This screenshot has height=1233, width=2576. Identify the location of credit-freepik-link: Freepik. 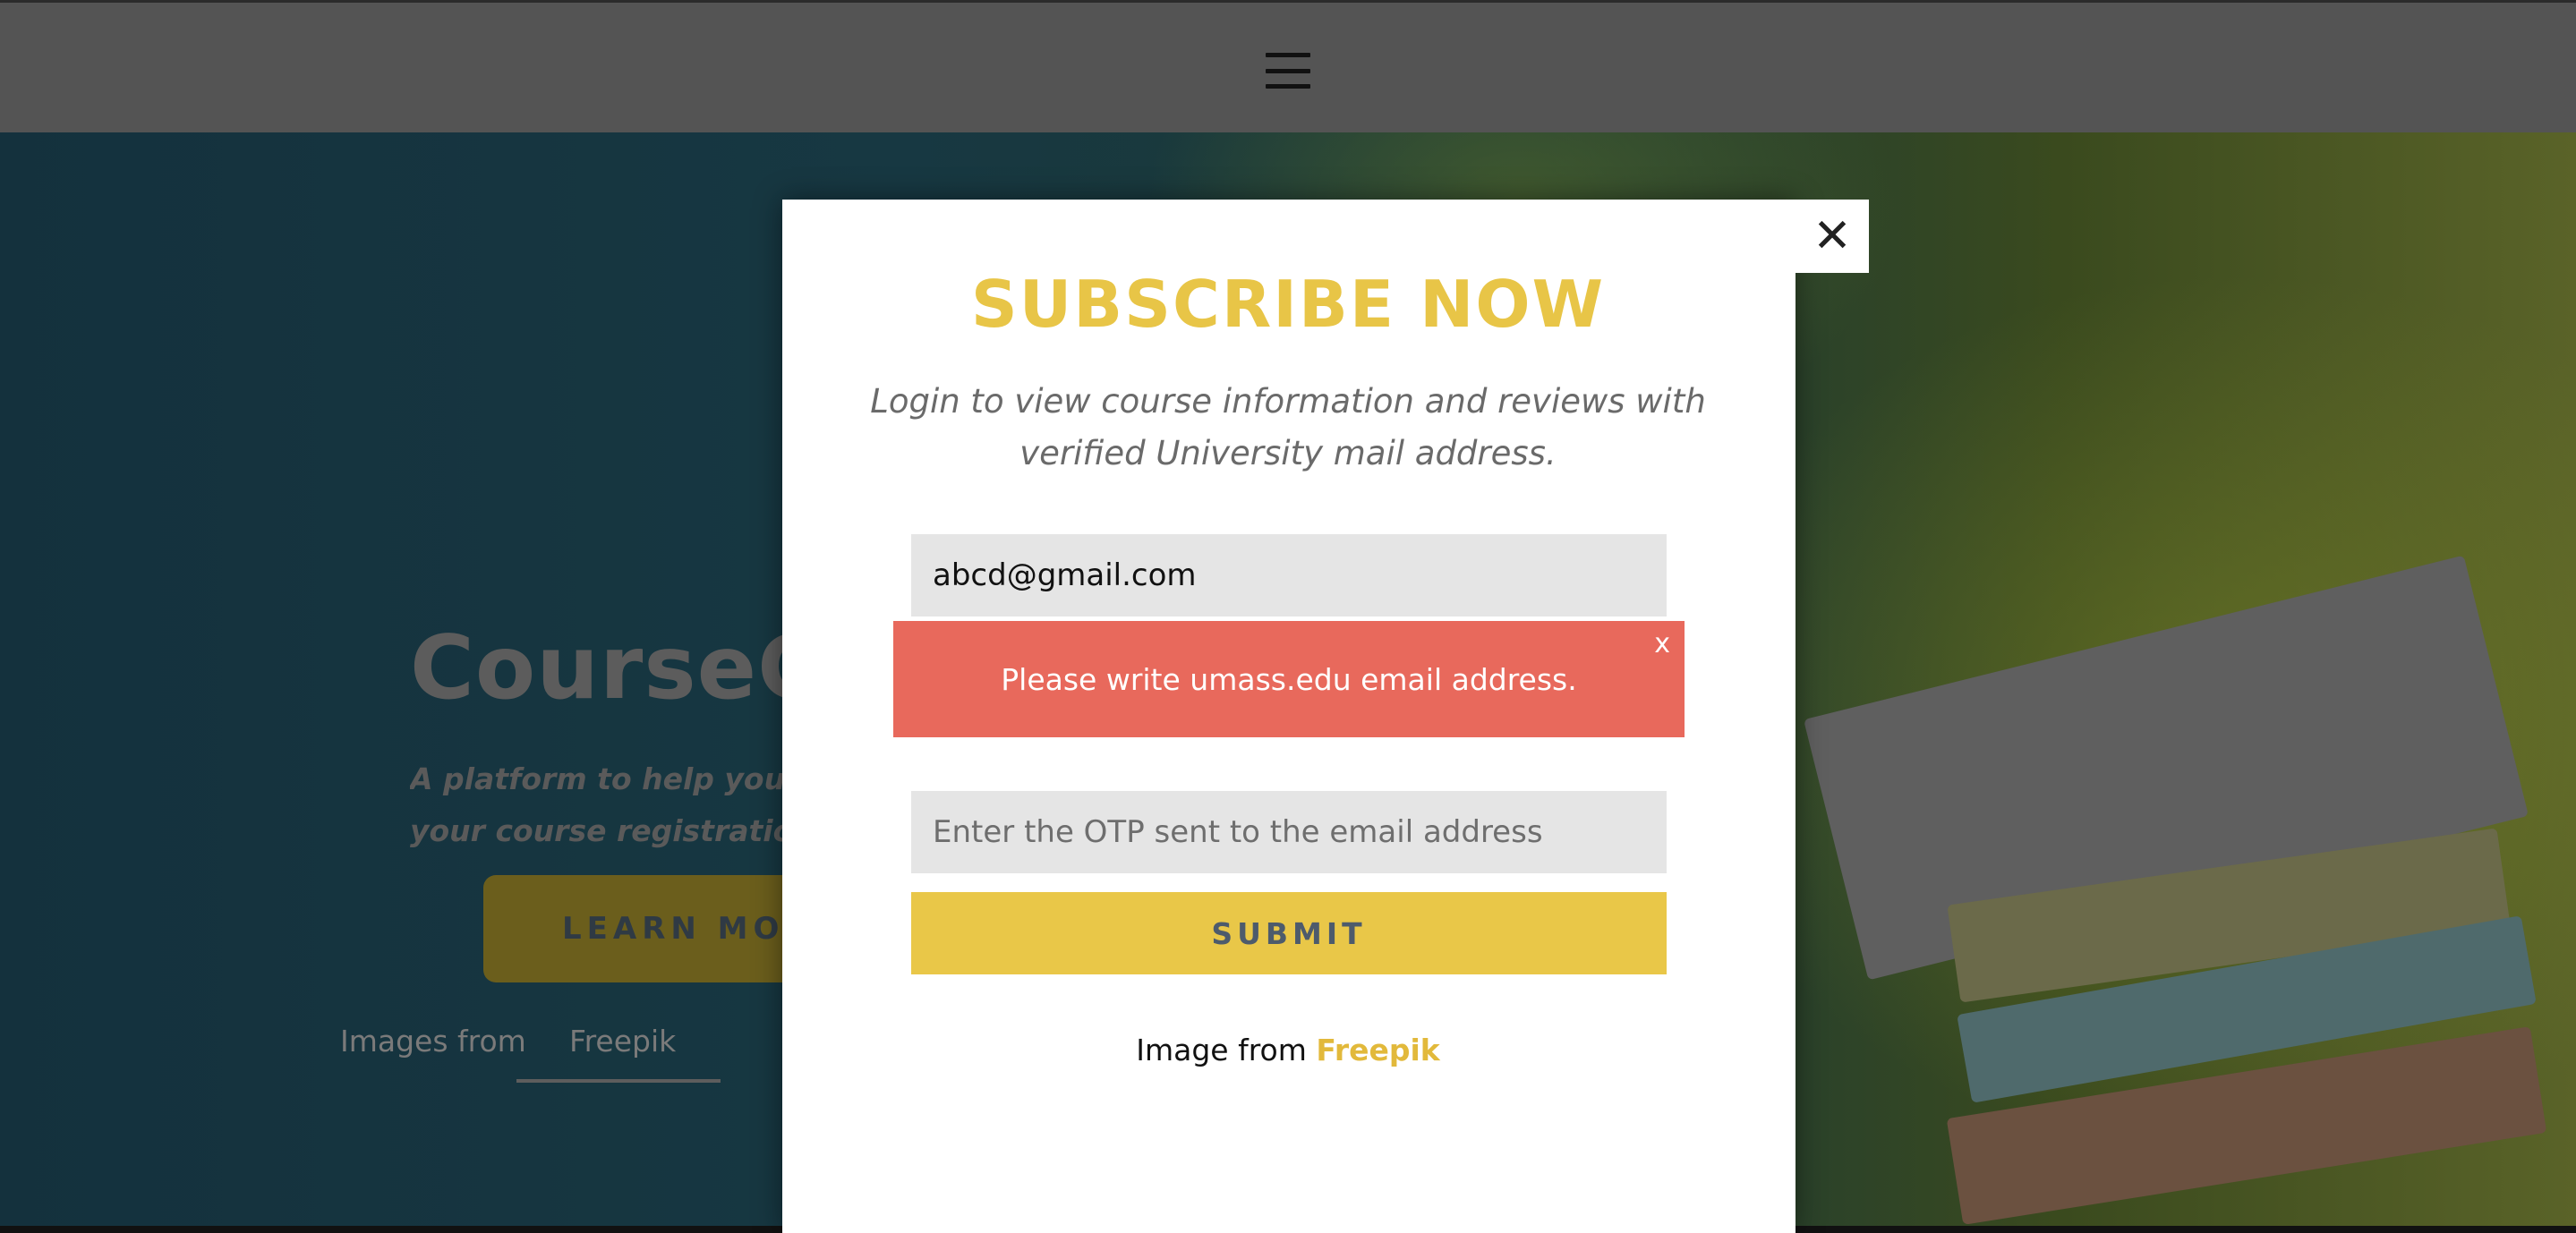
(1377, 1050).